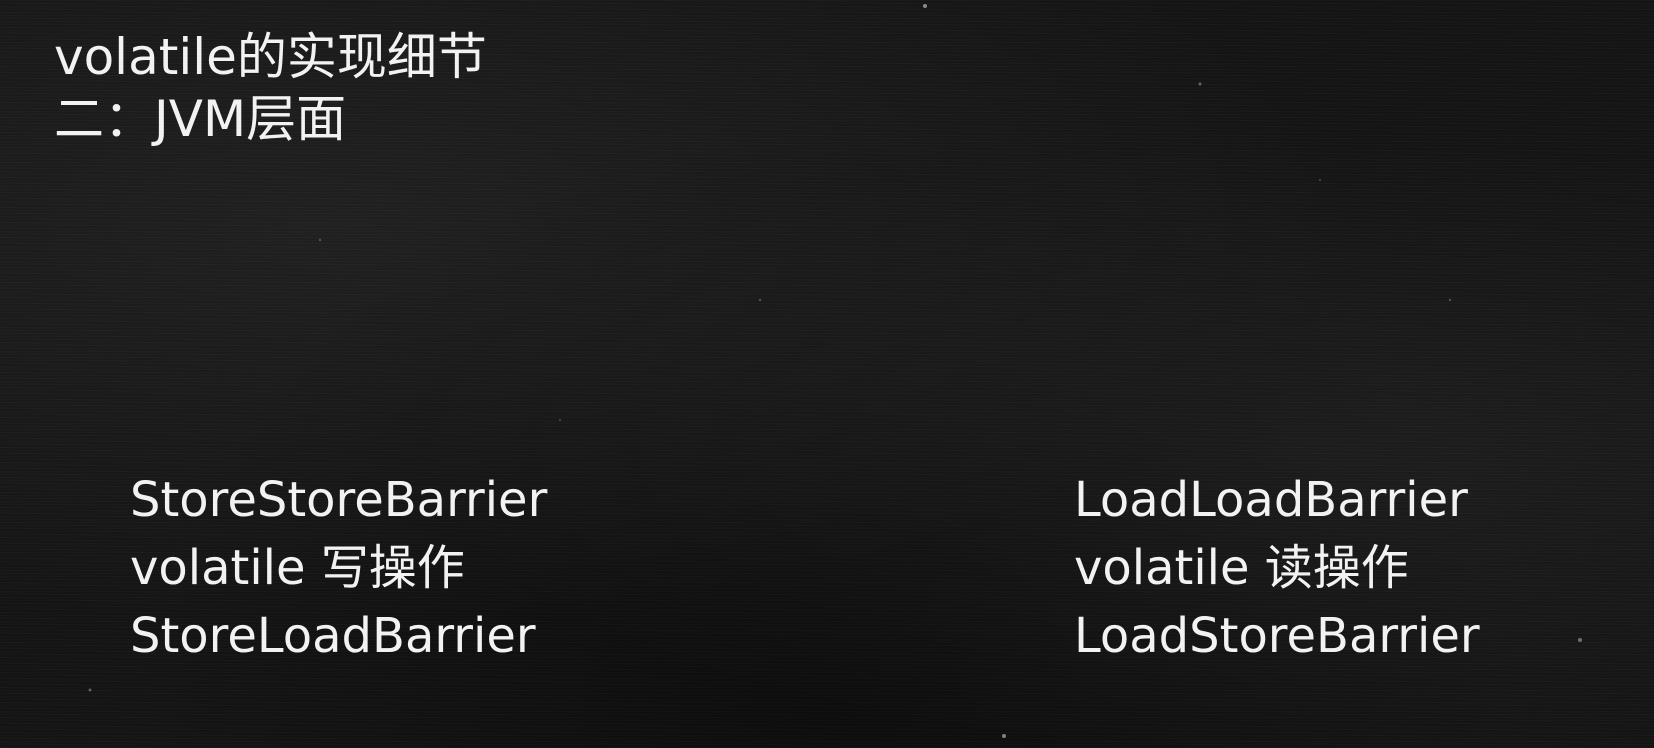 Image resolution: width=1654 pixels, height=748 pixels. Describe the element at coordinates (200, 119) in the screenshot. I see `title-line-2: 二：JVM层面` at that location.